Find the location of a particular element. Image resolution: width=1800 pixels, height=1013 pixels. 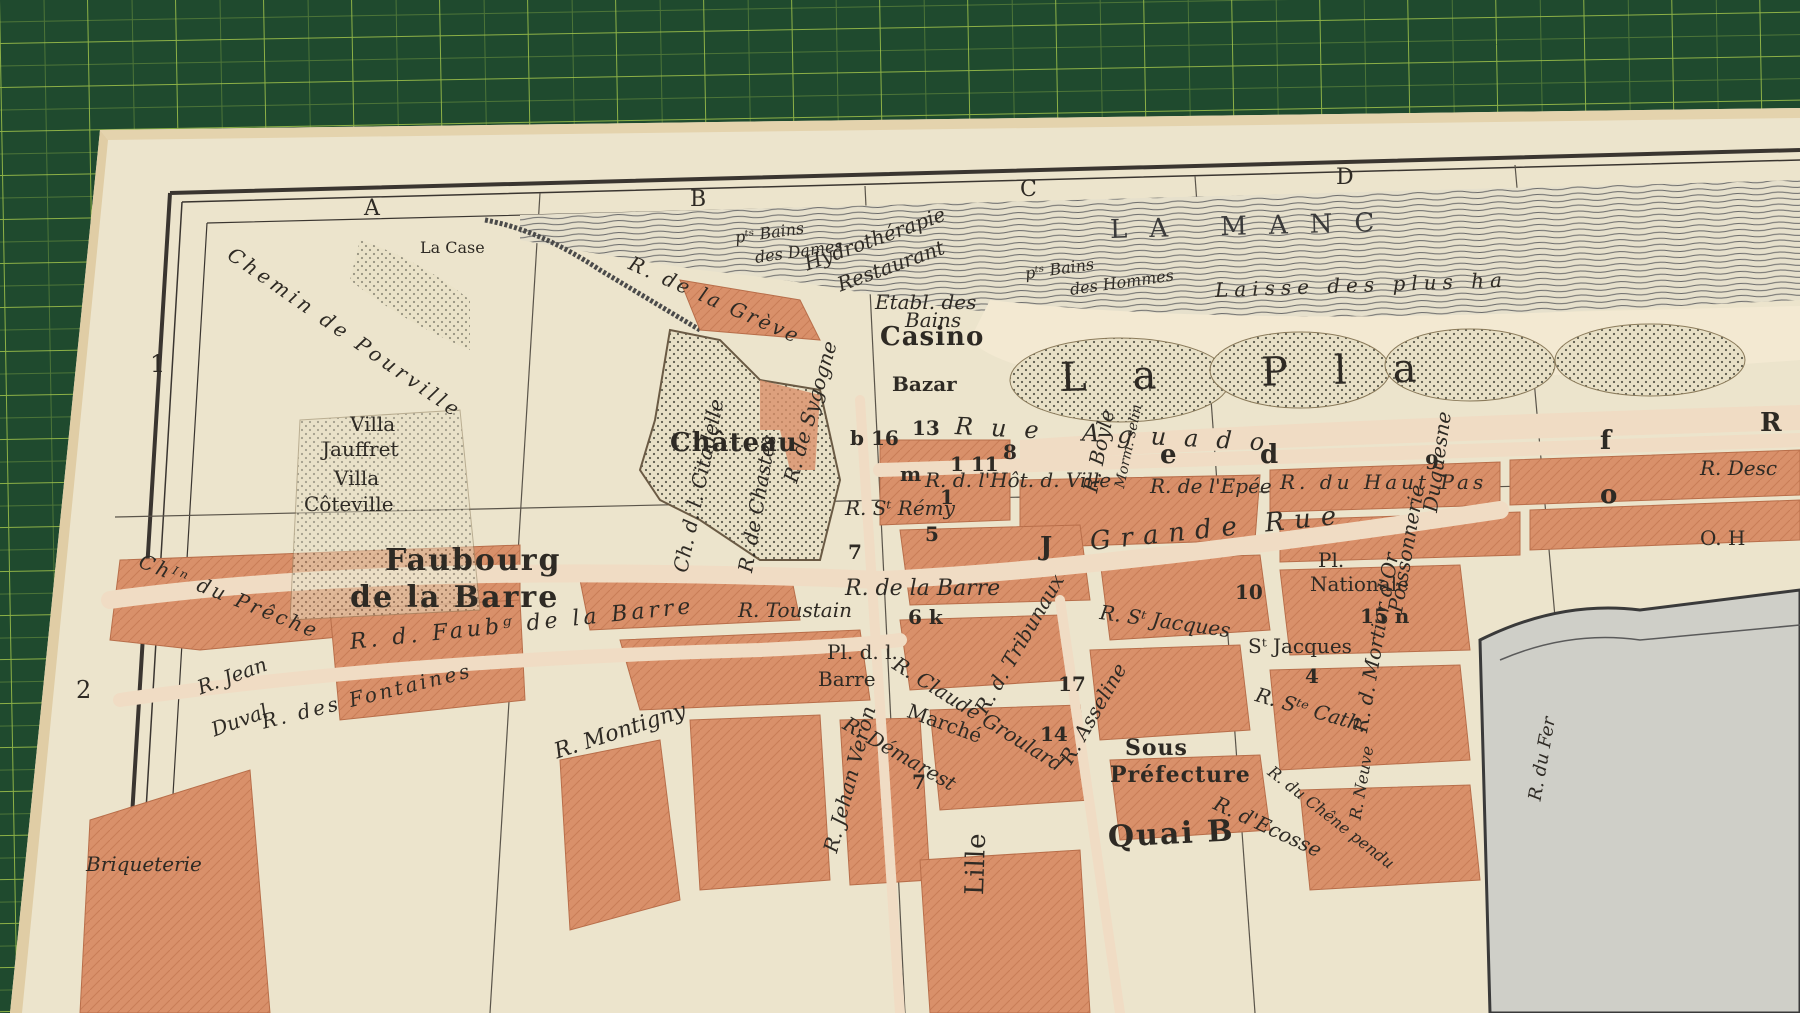

ref-9: 9 is located at coordinates (1432, 462).